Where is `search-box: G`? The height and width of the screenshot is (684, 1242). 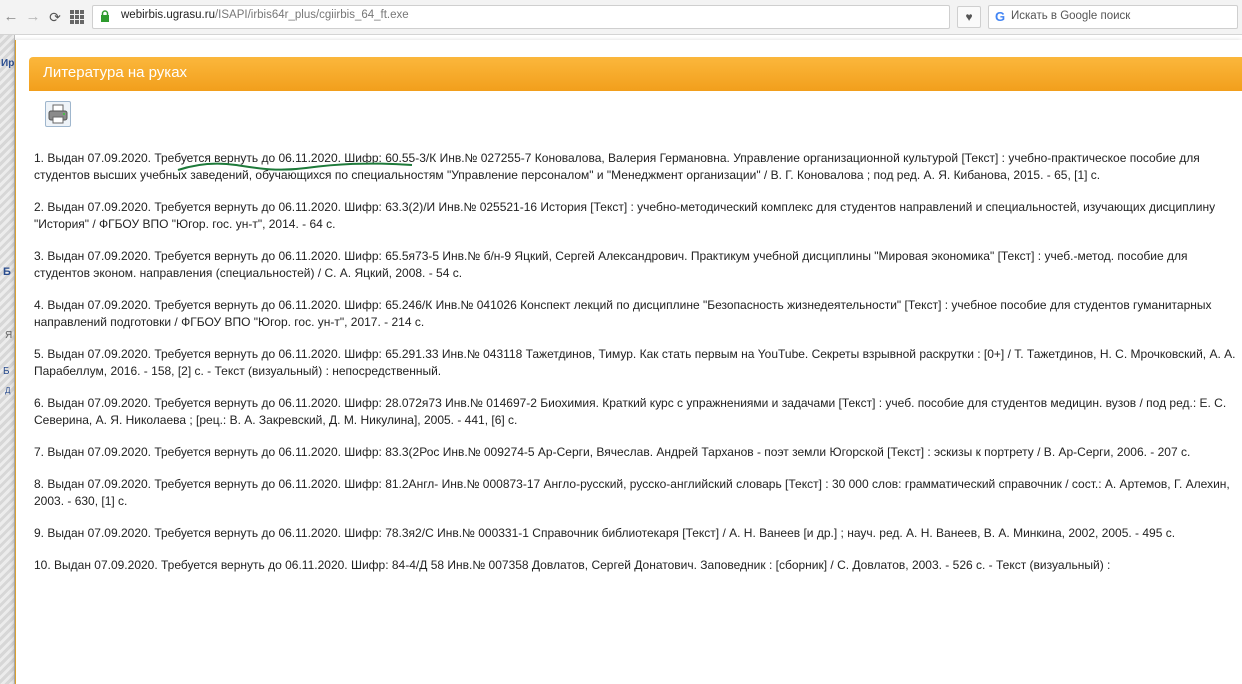
search-box: G is located at coordinates (1113, 17).